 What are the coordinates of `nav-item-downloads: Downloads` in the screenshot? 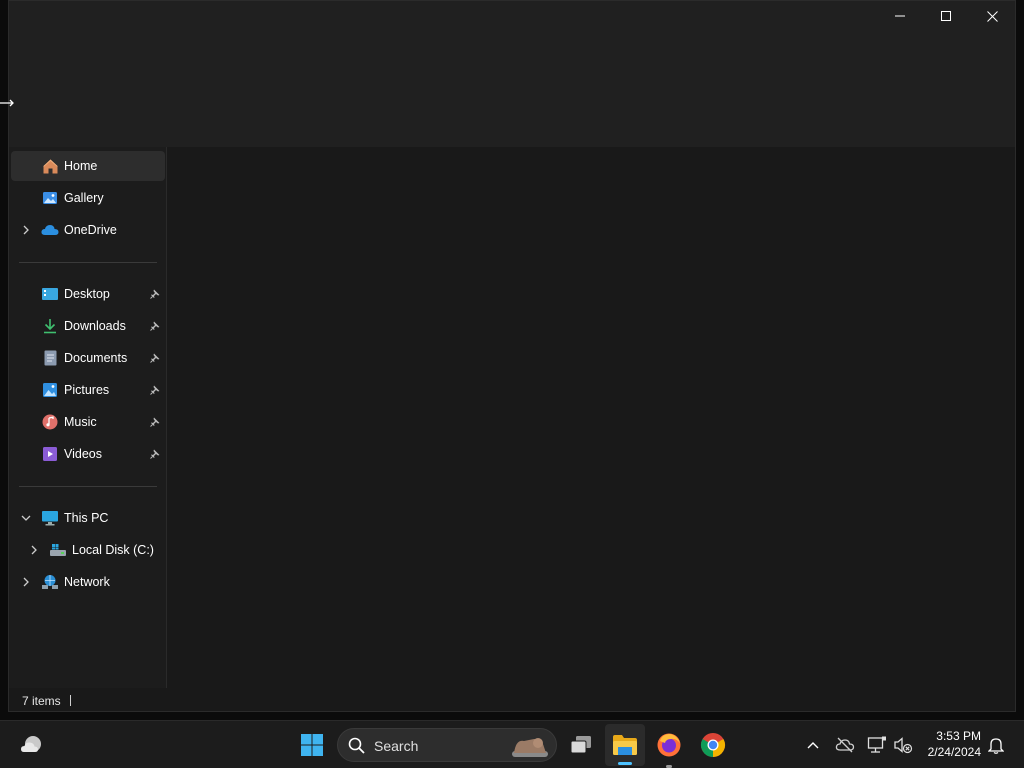 It's located at (88, 326).